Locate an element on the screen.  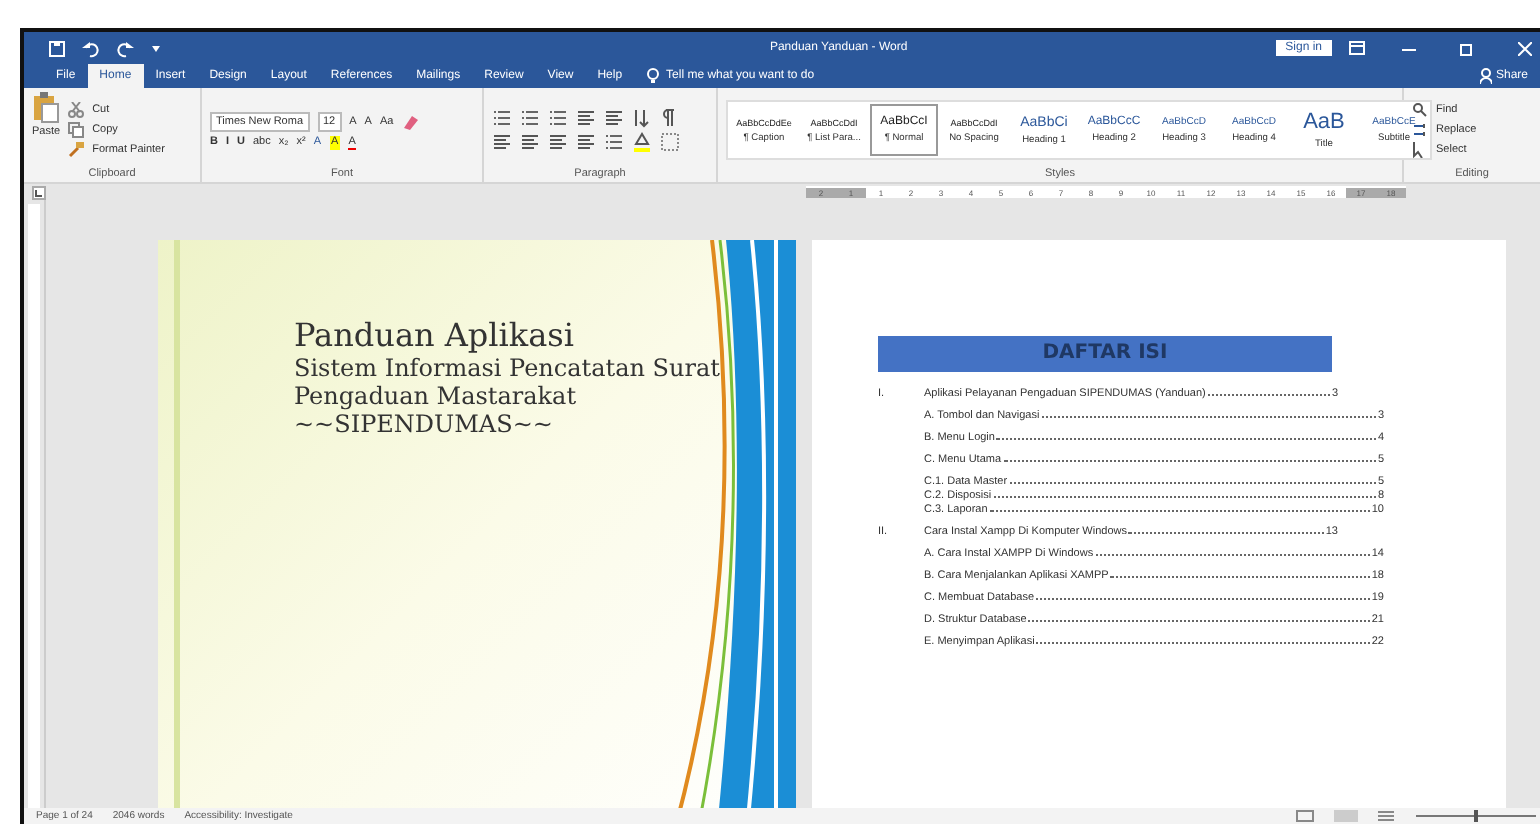
web-layout-icon is located at coordinates (1387, 816).